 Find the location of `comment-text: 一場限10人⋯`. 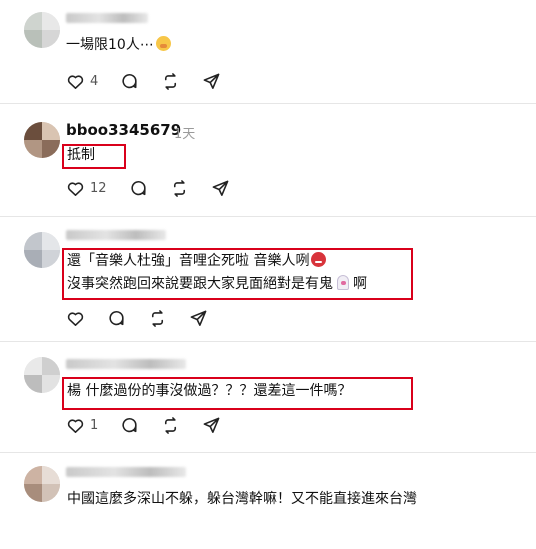

comment-text: 一場限10人⋯ is located at coordinates (118, 45).